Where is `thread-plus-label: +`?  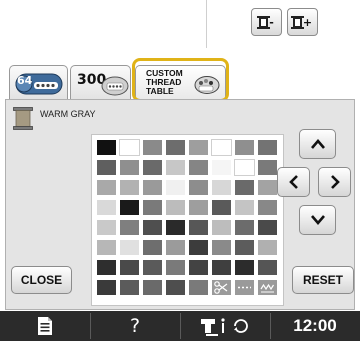 thread-plus-label: + is located at coordinates (307, 22).